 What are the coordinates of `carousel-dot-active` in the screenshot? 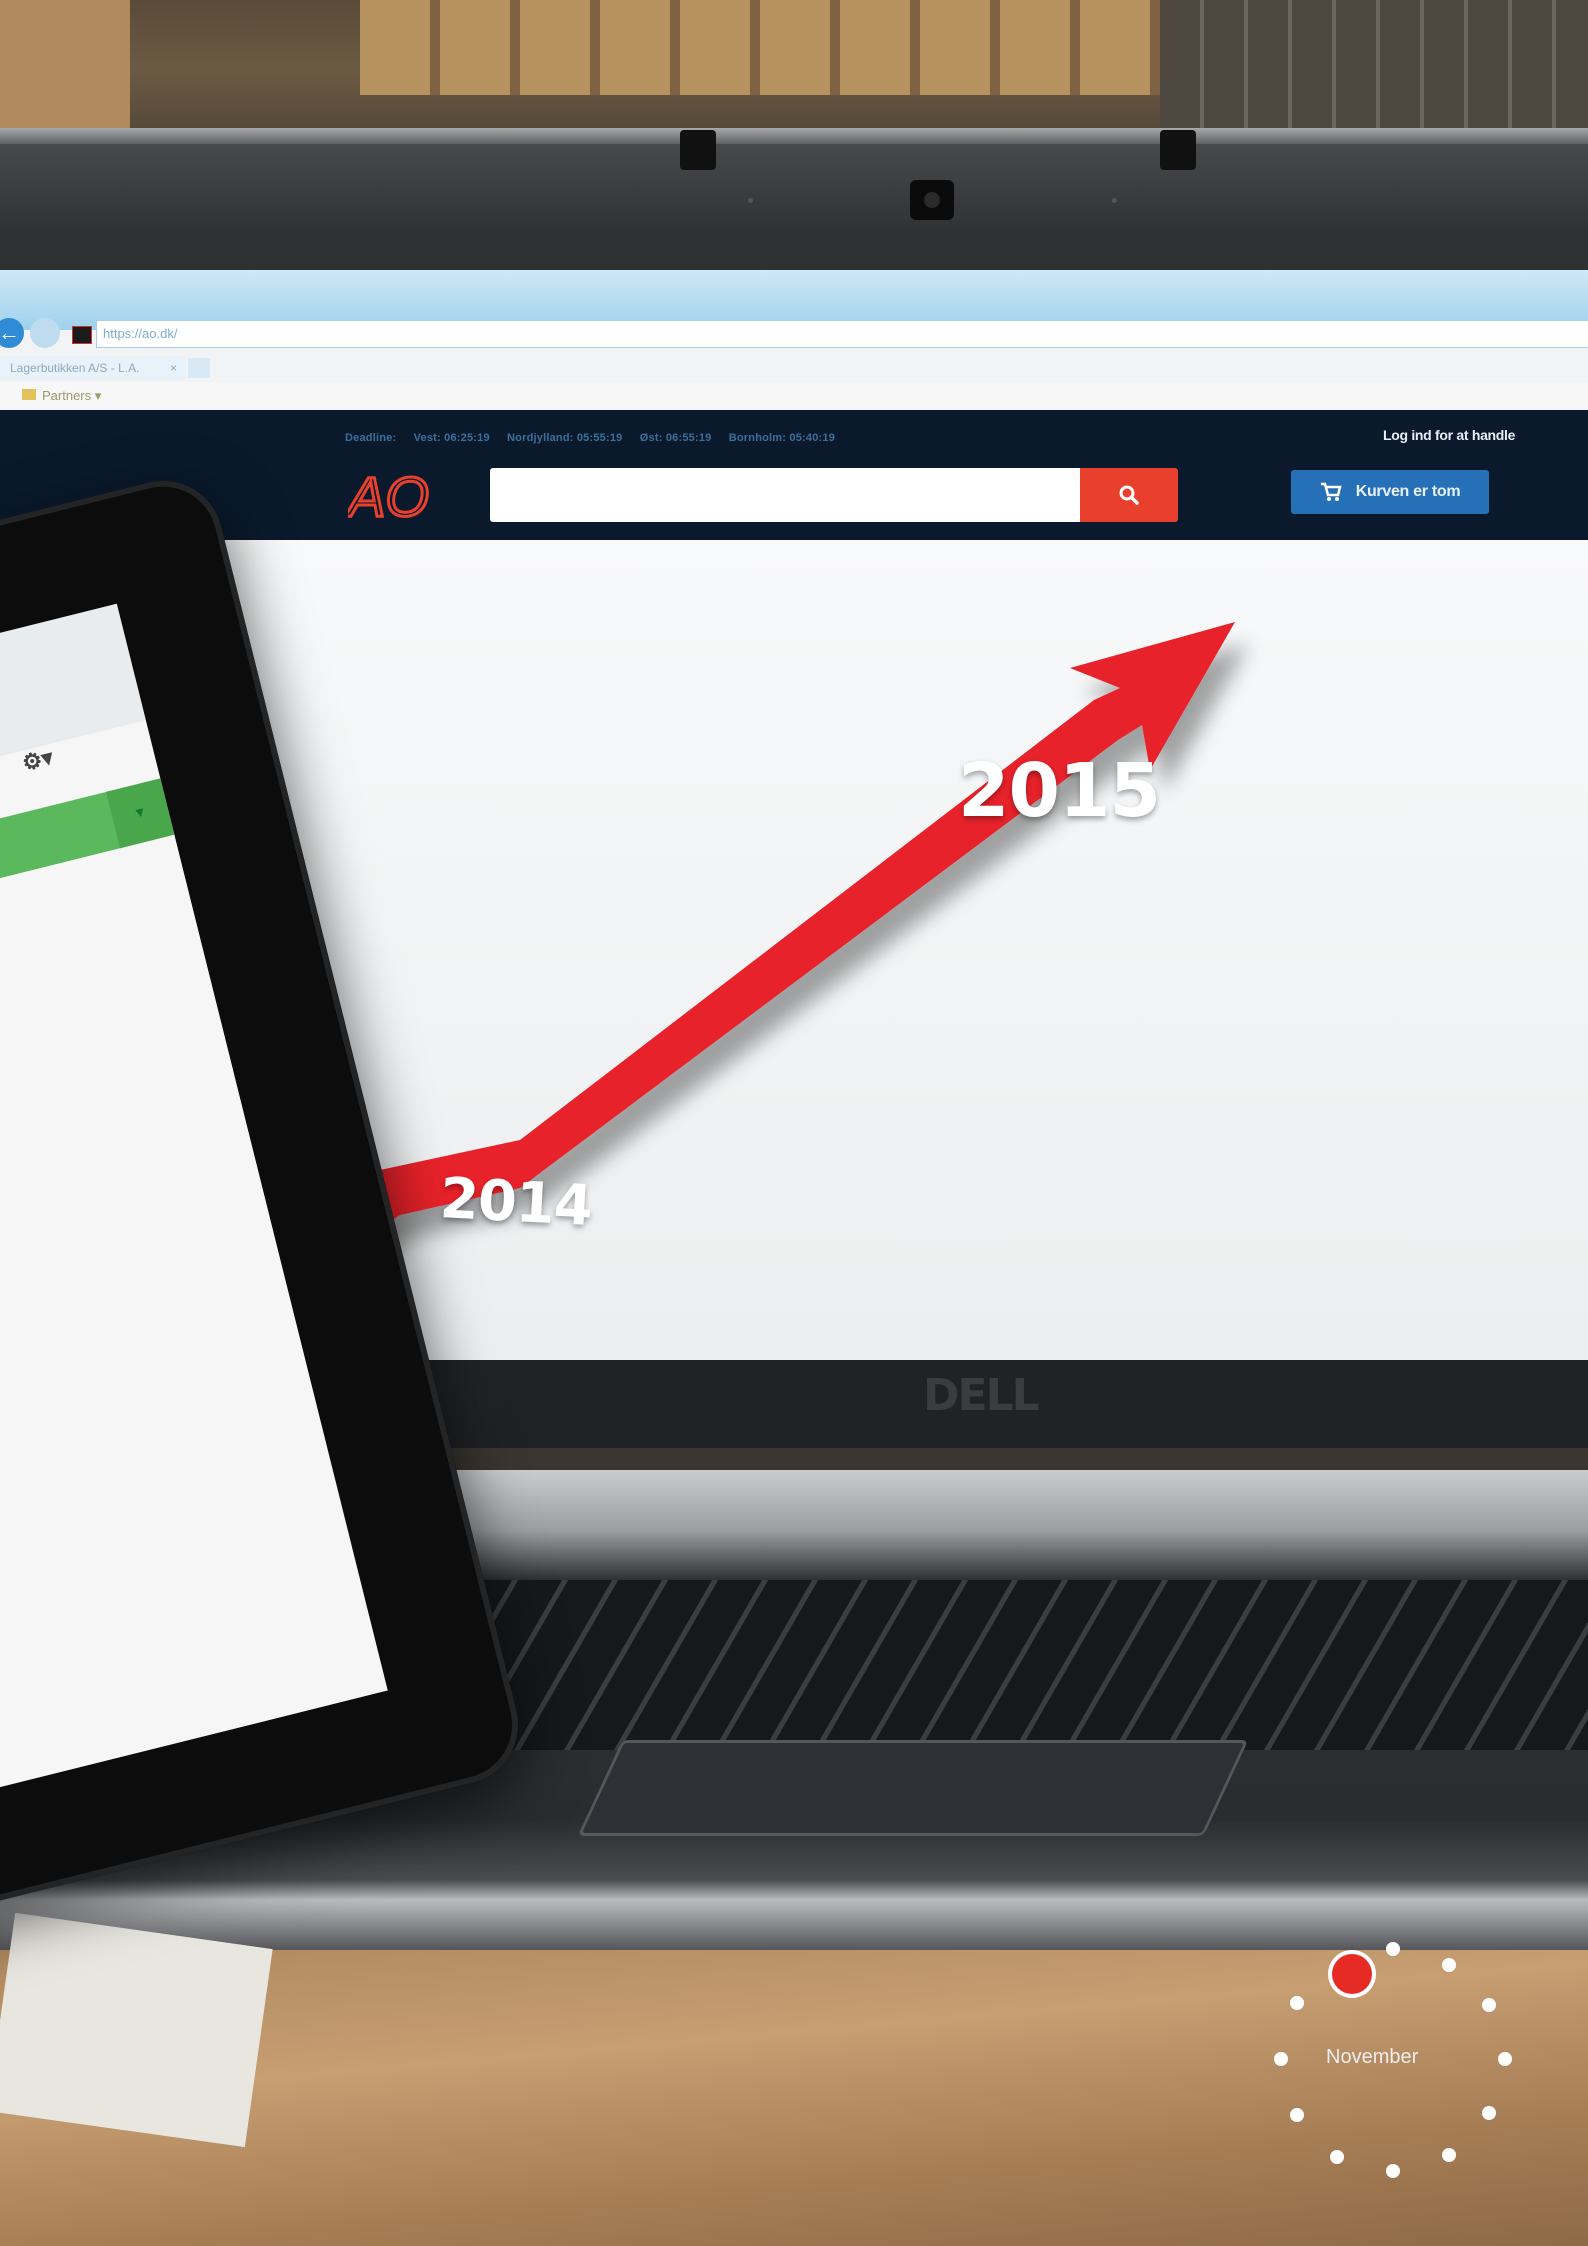 It's located at (1352, 1974).